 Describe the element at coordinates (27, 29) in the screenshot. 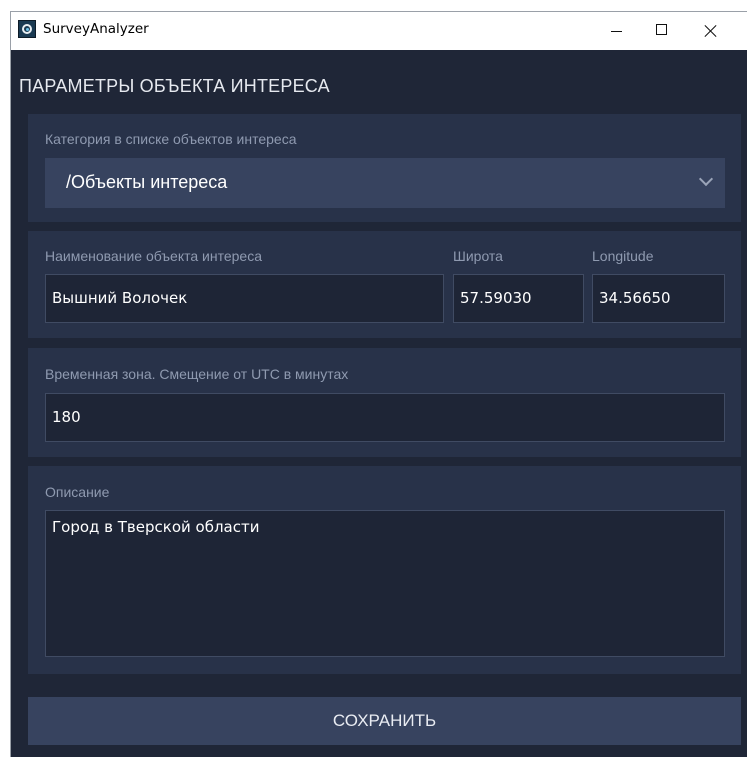

I see `app-icon` at that location.